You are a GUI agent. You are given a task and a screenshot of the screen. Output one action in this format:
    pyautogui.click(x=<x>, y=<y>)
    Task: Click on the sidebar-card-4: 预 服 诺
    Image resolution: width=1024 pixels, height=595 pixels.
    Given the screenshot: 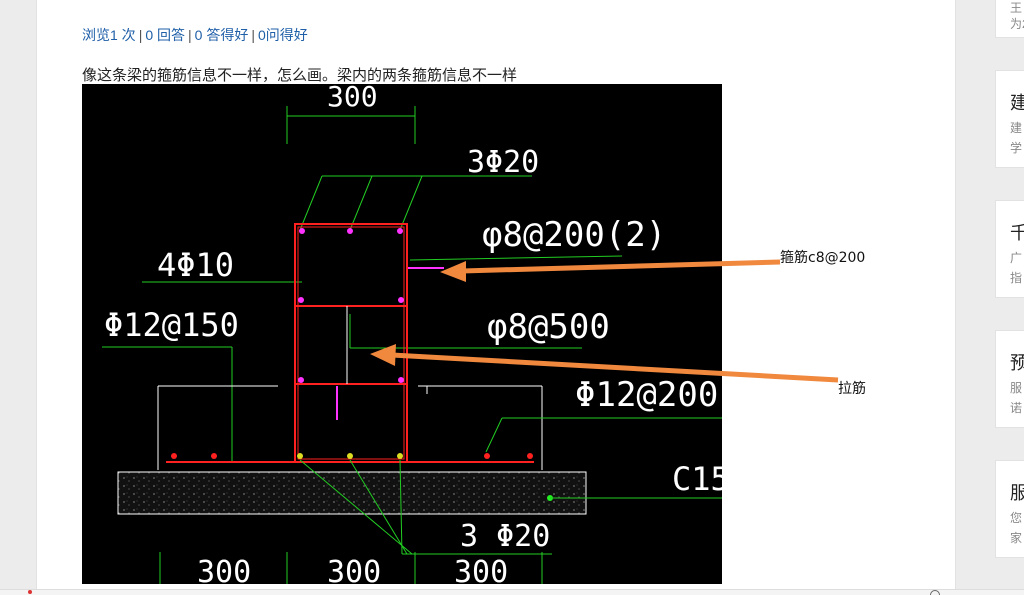 What is the action you would take?
    pyautogui.click(x=1009, y=379)
    